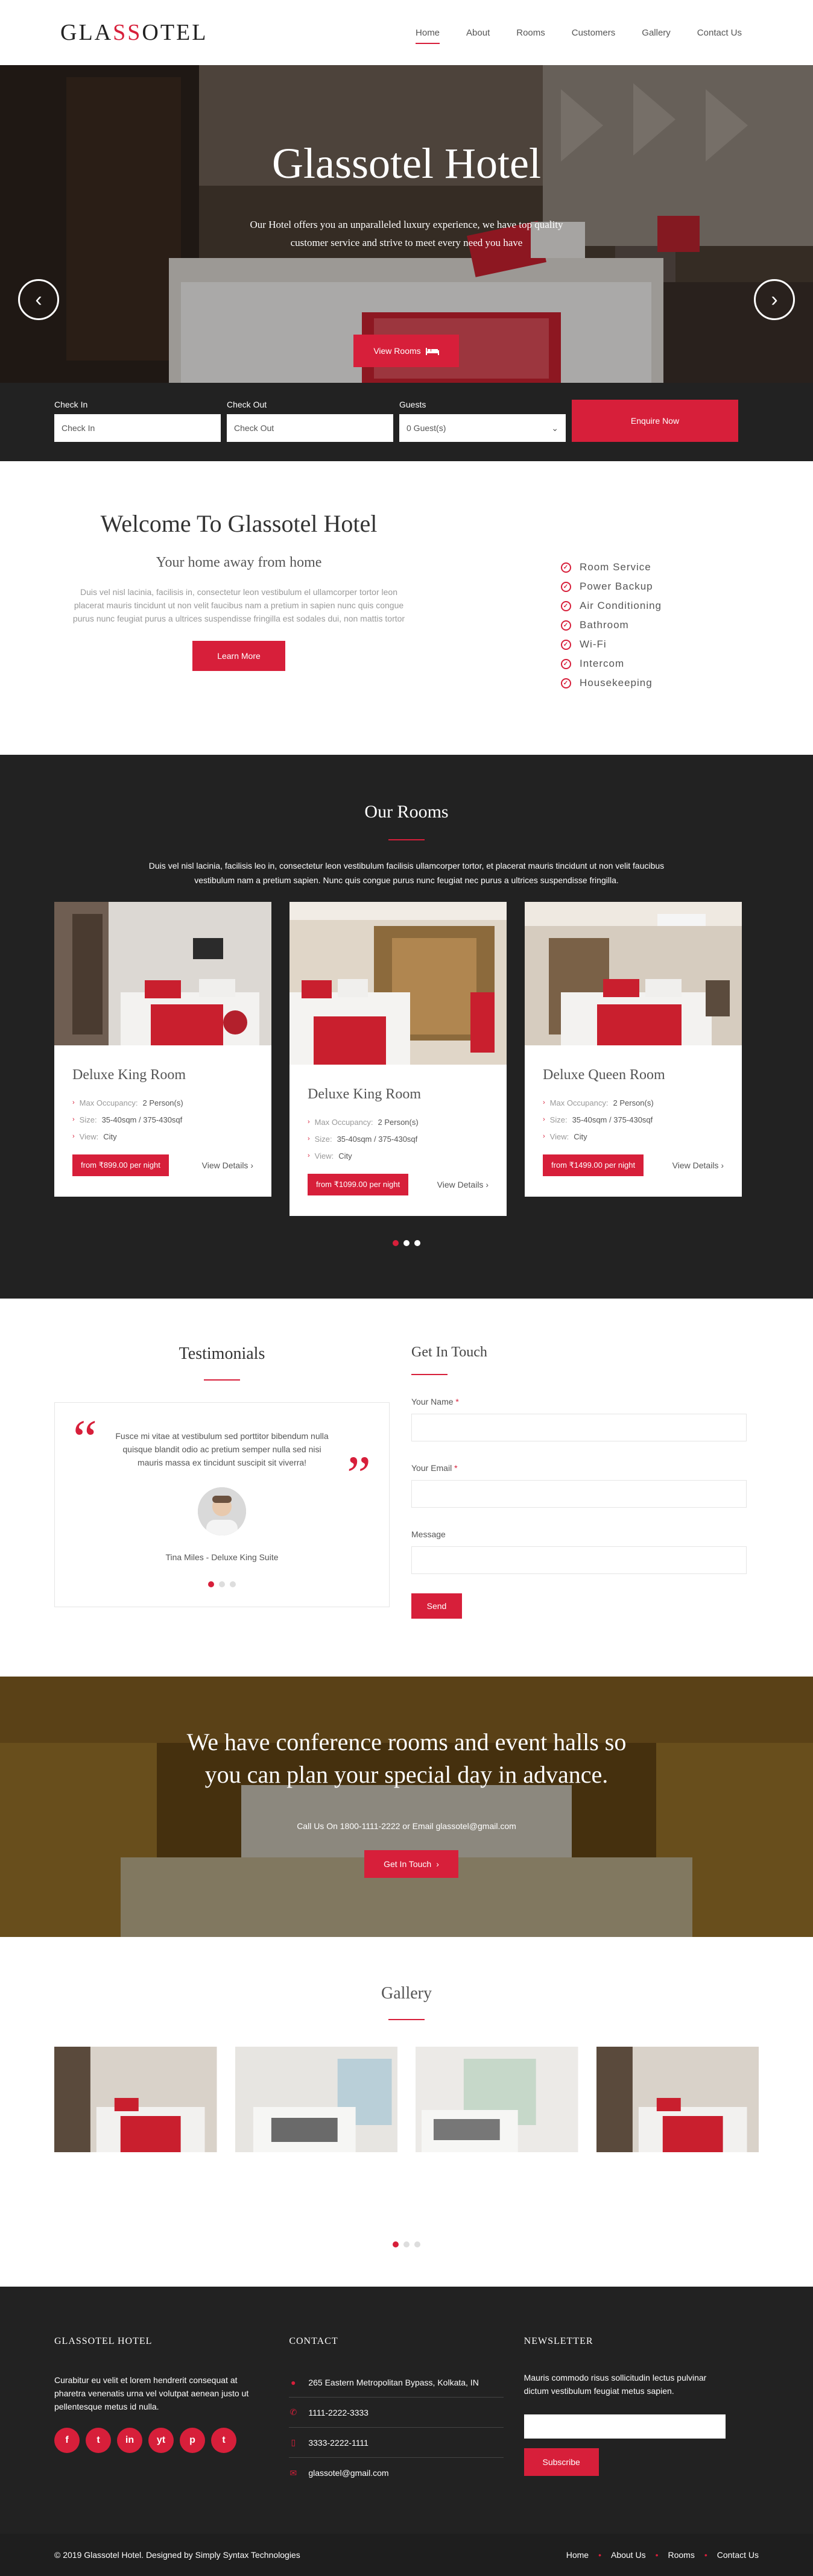 The height and width of the screenshot is (2576, 813). I want to click on send-button: Send, so click(436, 1606).